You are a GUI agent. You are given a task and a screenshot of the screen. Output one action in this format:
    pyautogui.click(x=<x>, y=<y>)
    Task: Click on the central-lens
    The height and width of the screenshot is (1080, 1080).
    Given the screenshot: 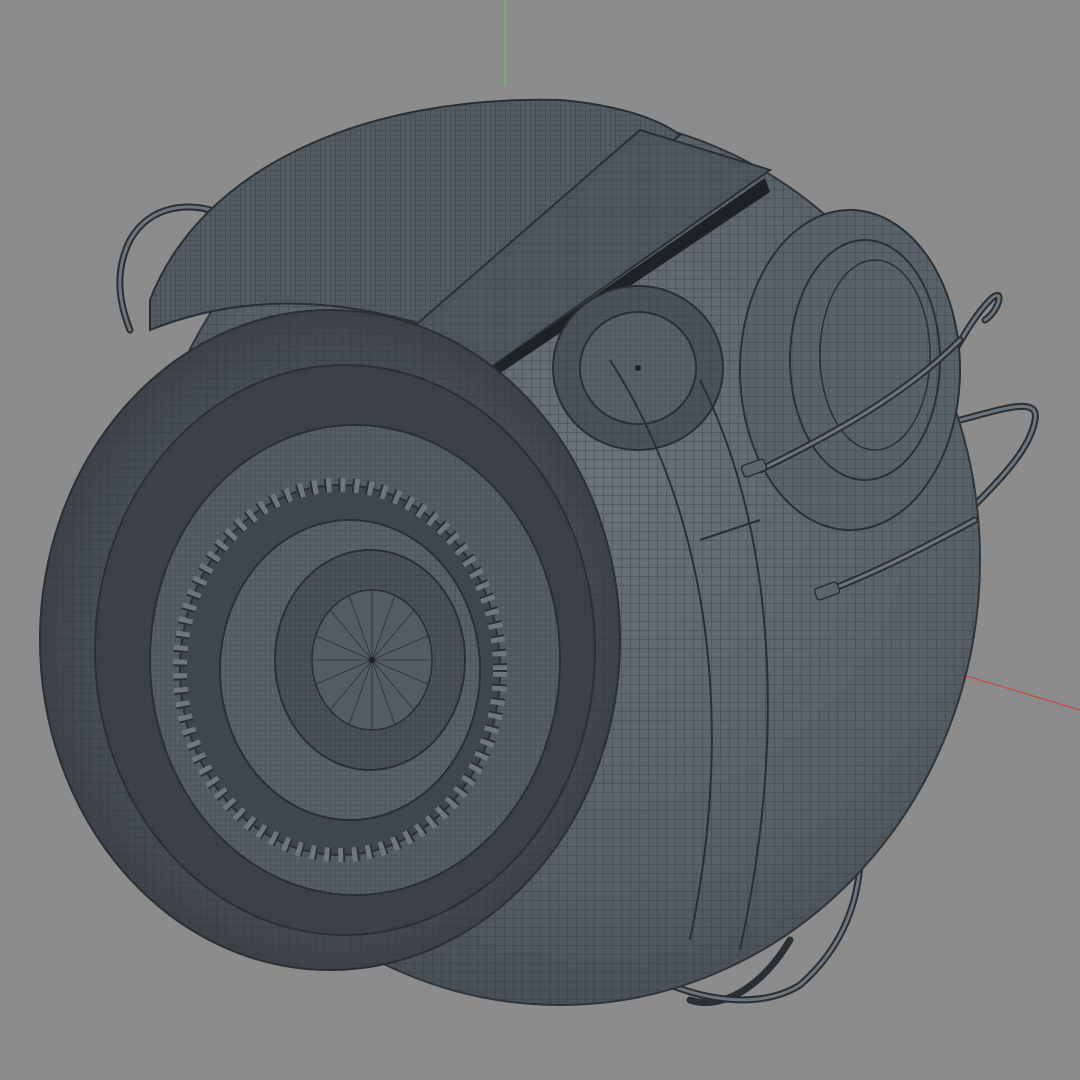 What is the action you would take?
    pyautogui.click(x=370, y=660)
    